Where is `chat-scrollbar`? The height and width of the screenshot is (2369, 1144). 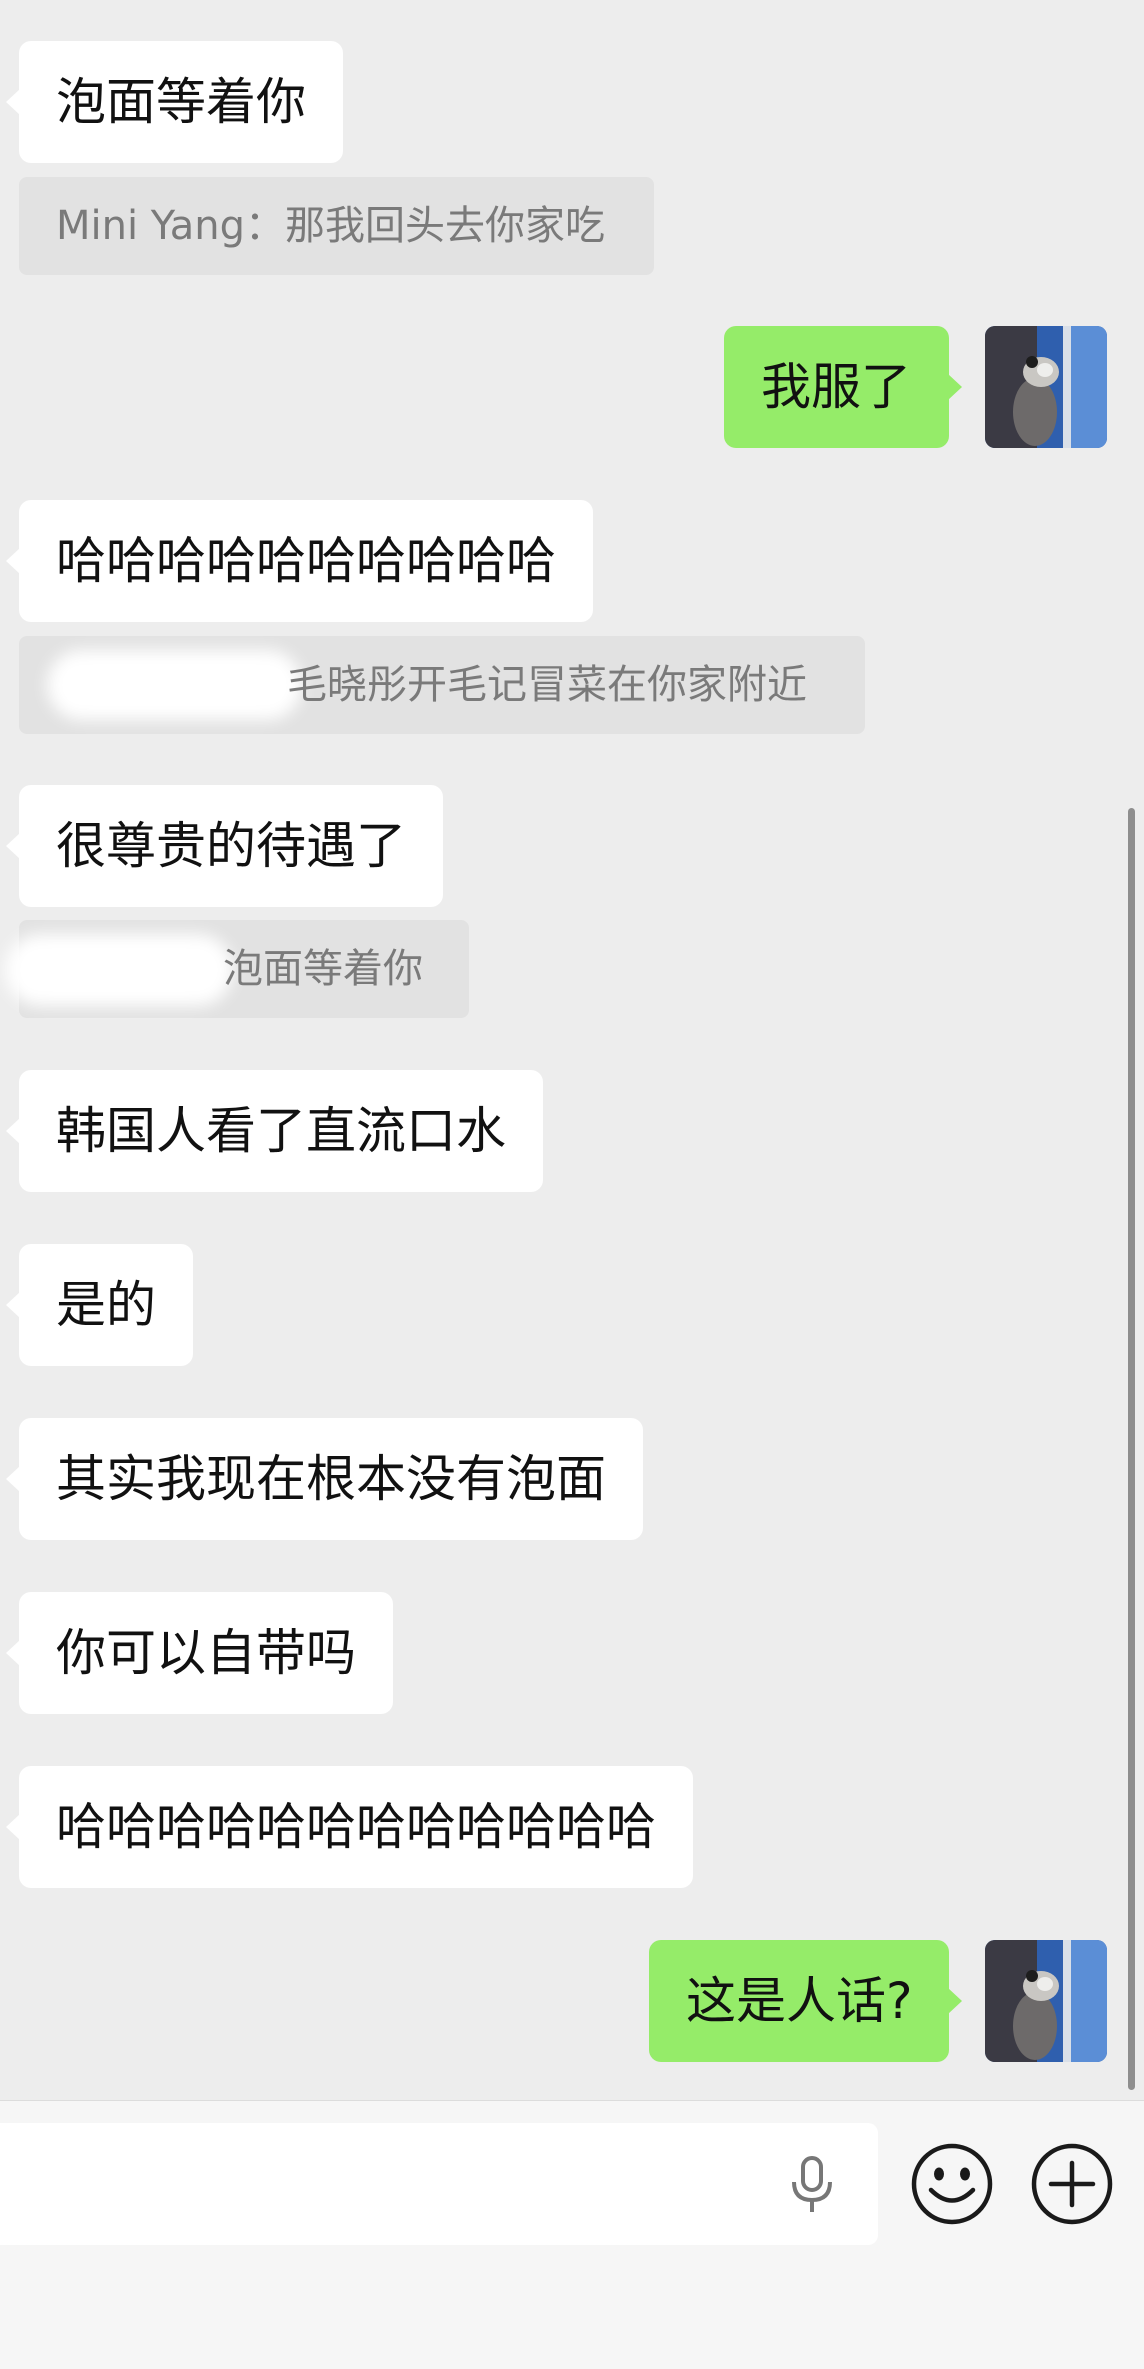 chat-scrollbar is located at coordinates (1131, 1449).